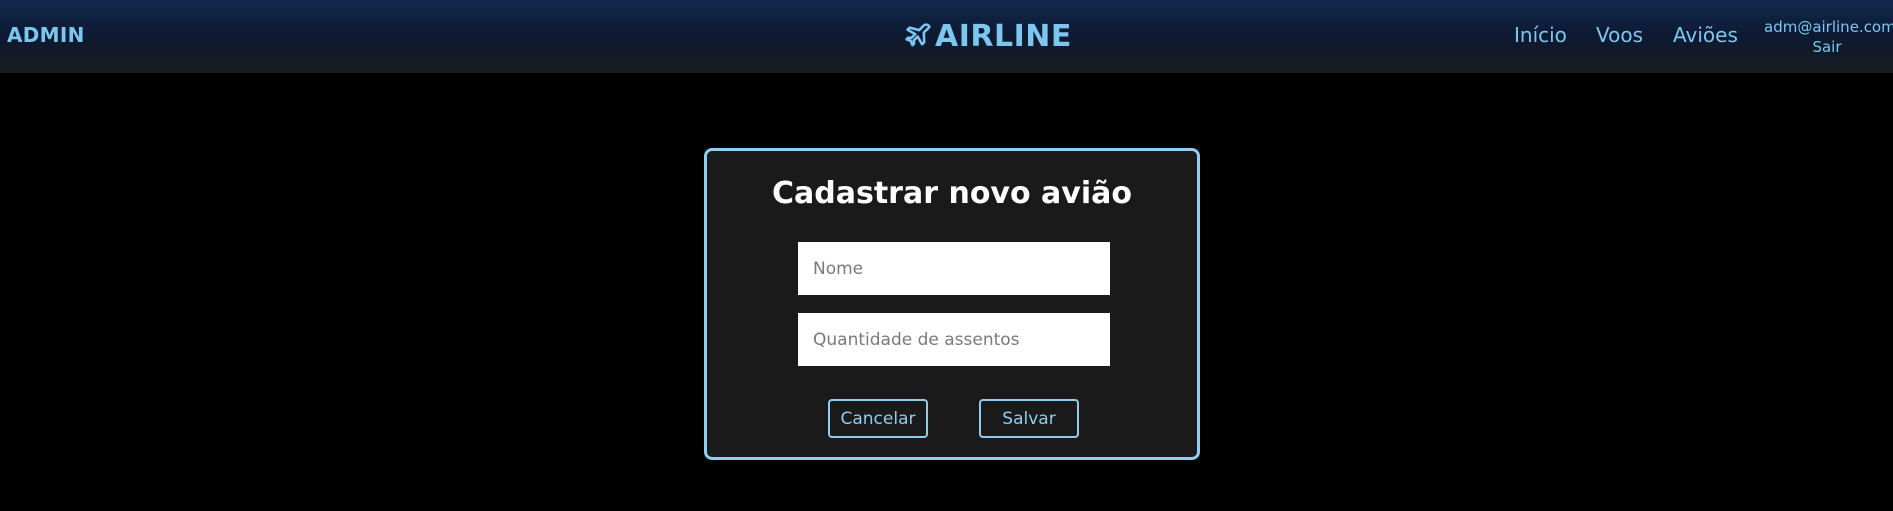 The height and width of the screenshot is (511, 1893). What do you see at coordinates (918, 36) in the screenshot?
I see `plane-icon` at bounding box center [918, 36].